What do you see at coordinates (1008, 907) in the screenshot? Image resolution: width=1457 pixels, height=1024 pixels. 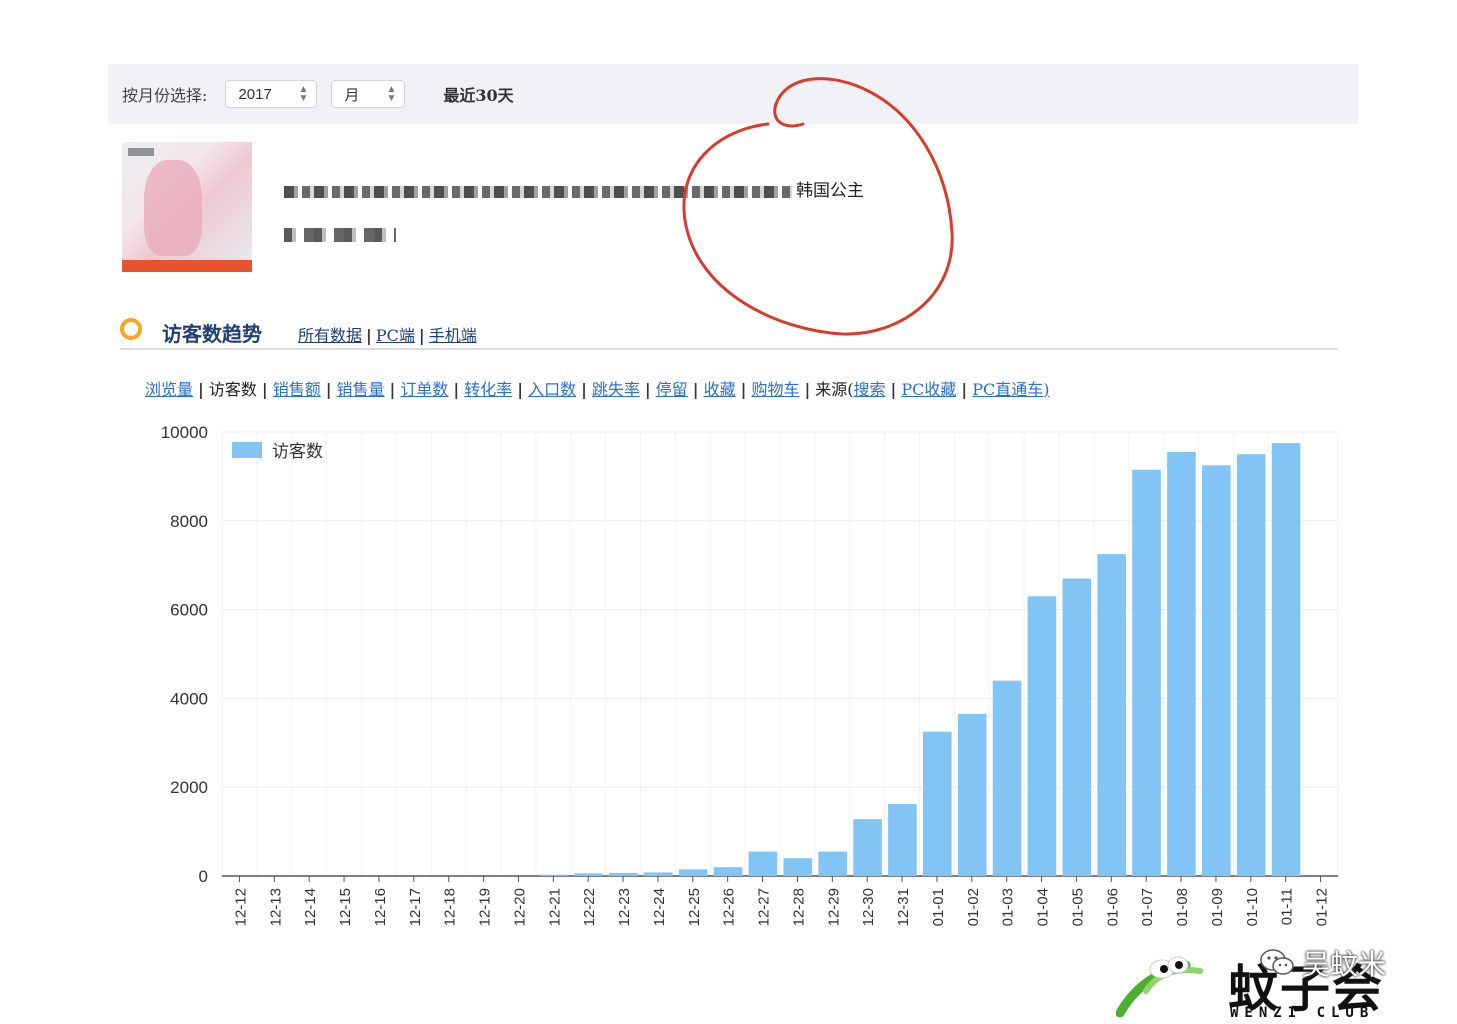 I see `x-tick-label: 01-03` at bounding box center [1008, 907].